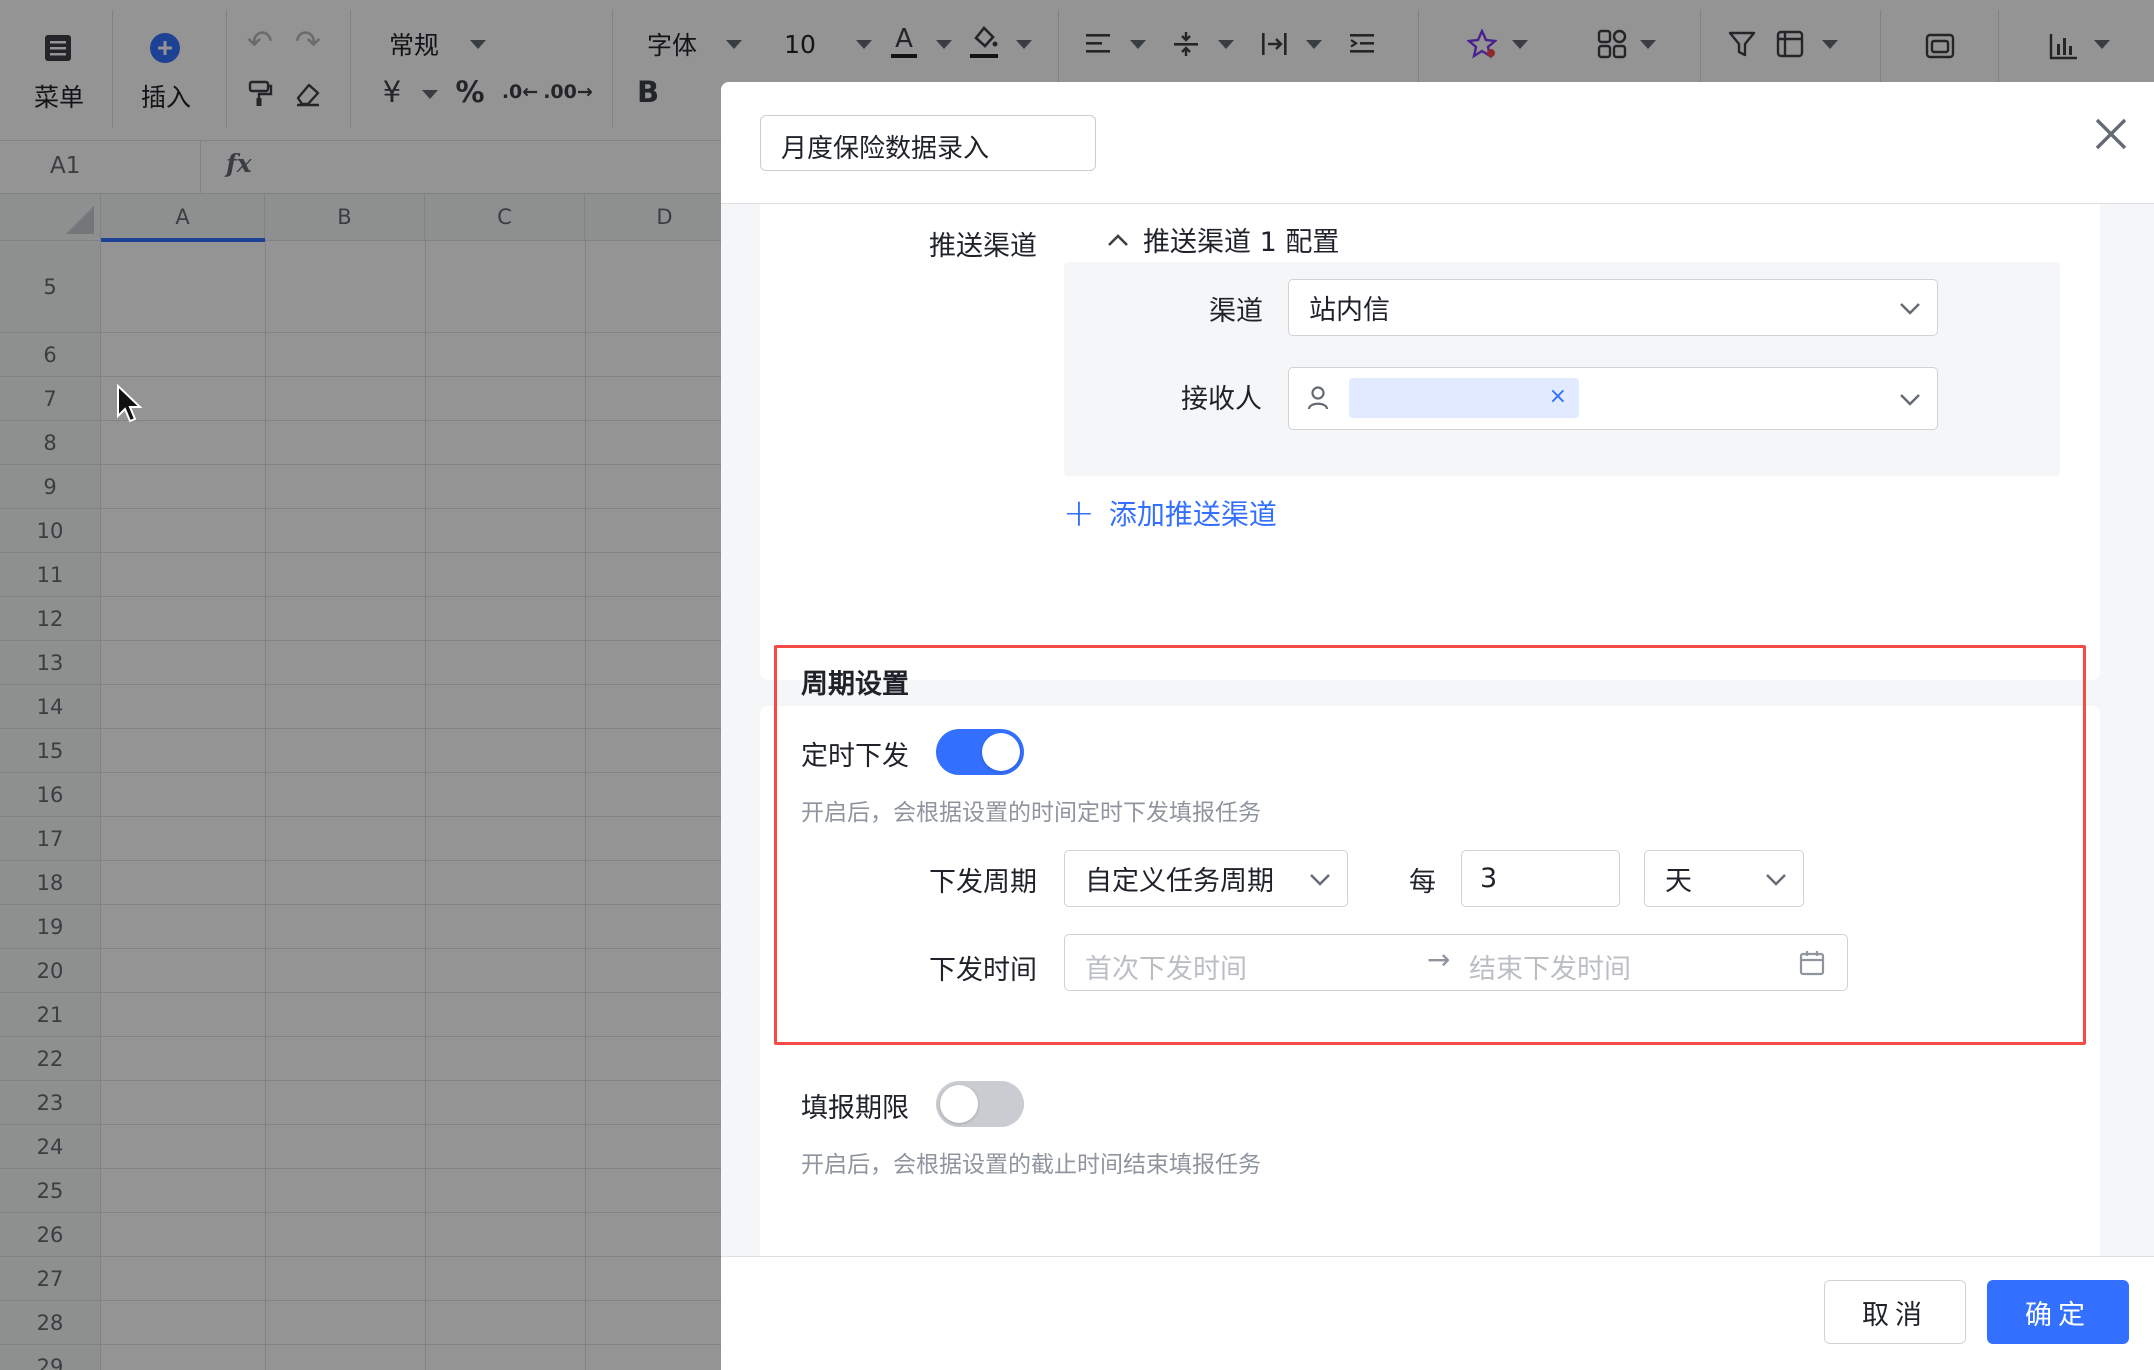 This screenshot has width=2154, height=1370. What do you see at coordinates (983, 246) in the screenshot?
I see `push-channel-label: 推送渠道` at bounding box center [983, 246].